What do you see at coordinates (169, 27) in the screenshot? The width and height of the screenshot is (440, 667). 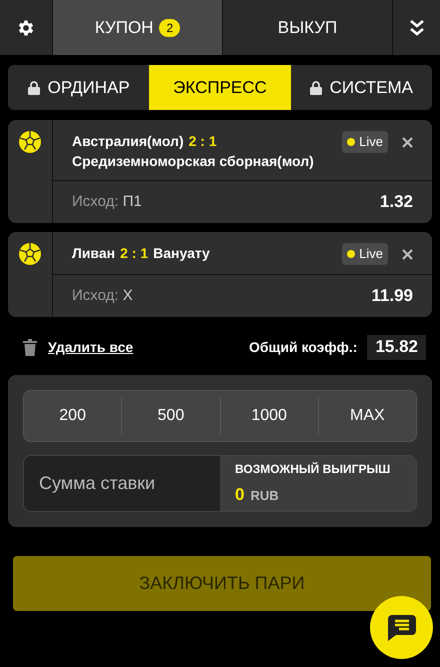 I see `count-badge: 2` at bounding box center [169, 27].